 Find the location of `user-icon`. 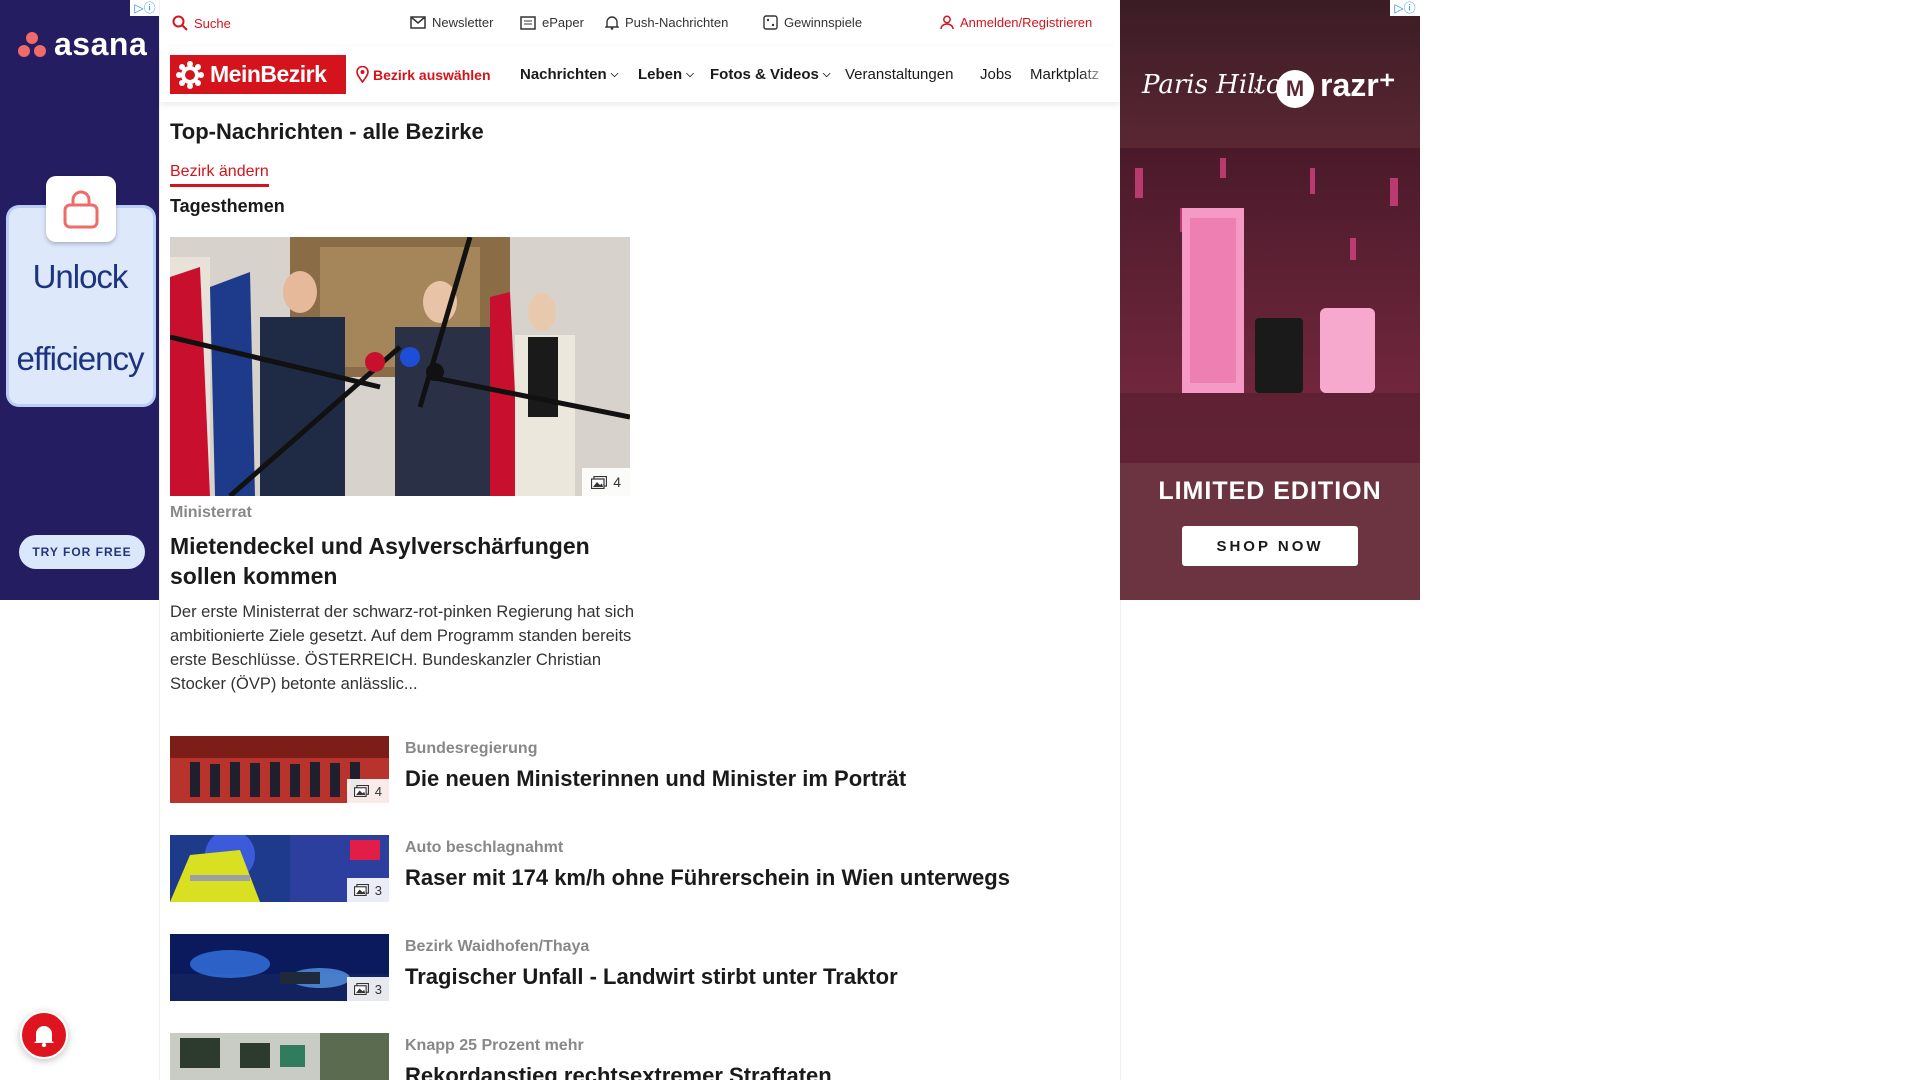

user-icon is located at coordinates (947, 22).